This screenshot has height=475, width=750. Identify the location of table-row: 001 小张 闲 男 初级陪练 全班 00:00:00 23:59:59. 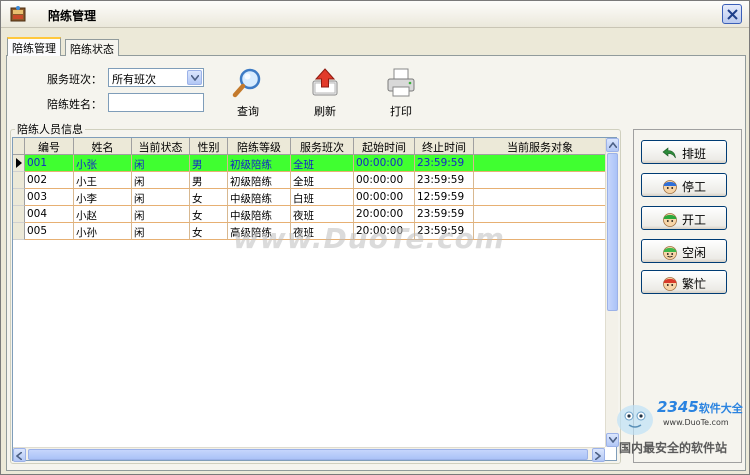
(309, 163).